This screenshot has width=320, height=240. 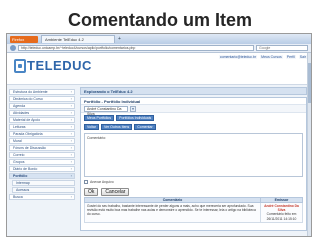 I want to click on sidebar-item: Intermap, so click(x=43, y=183).